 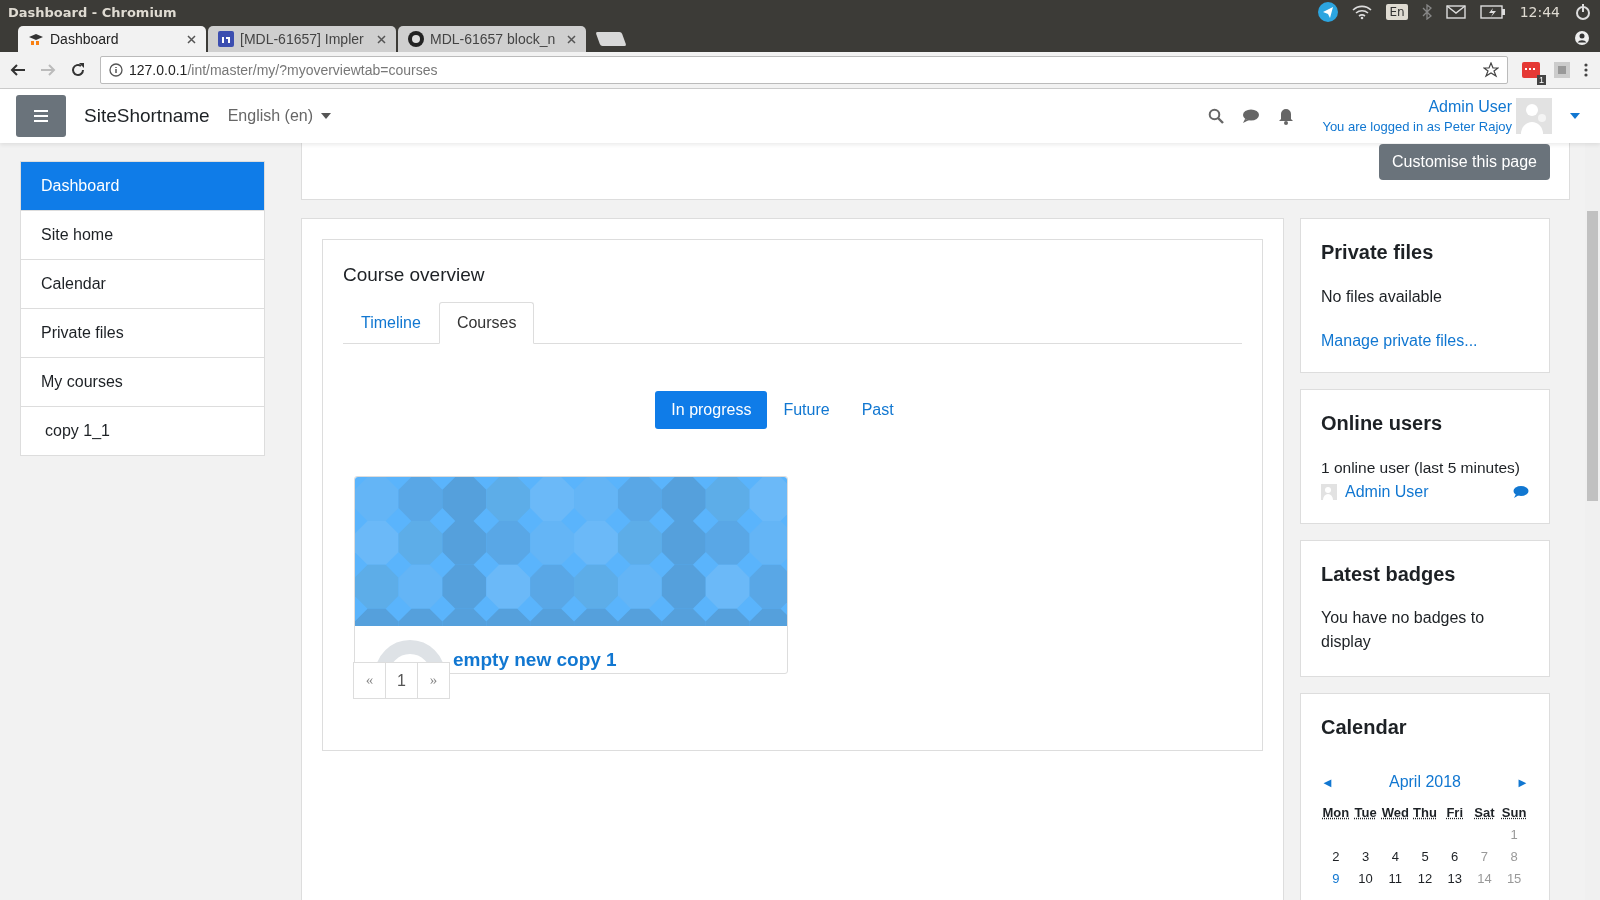 What do you see at coordinates (116, 70) in the screenshot?
I see `info-icon` at bounding box center [116, 70].